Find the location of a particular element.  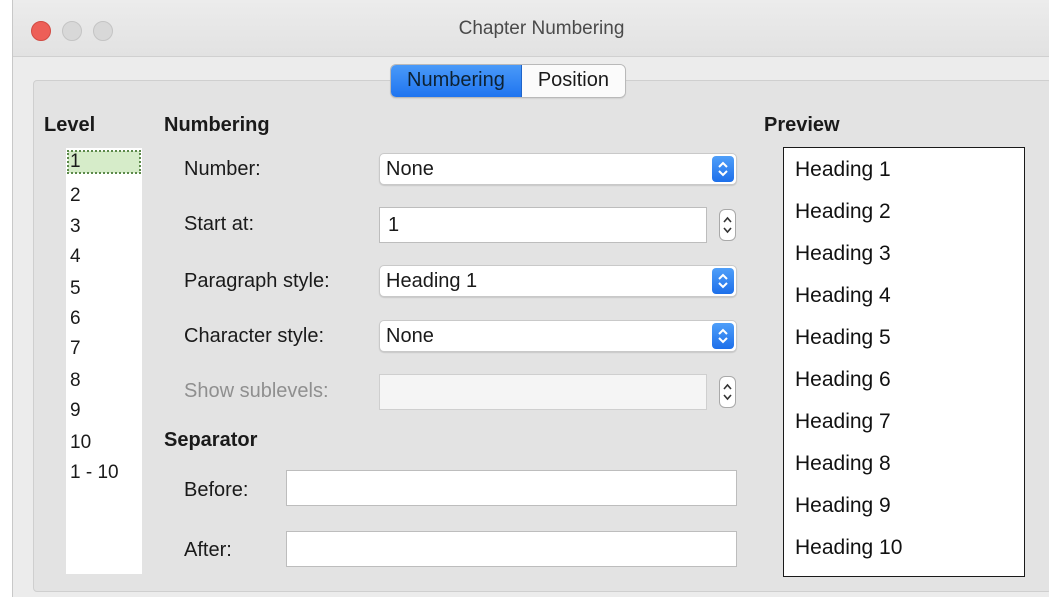

level-item-5: 5 is located at coordinates (75, 289).